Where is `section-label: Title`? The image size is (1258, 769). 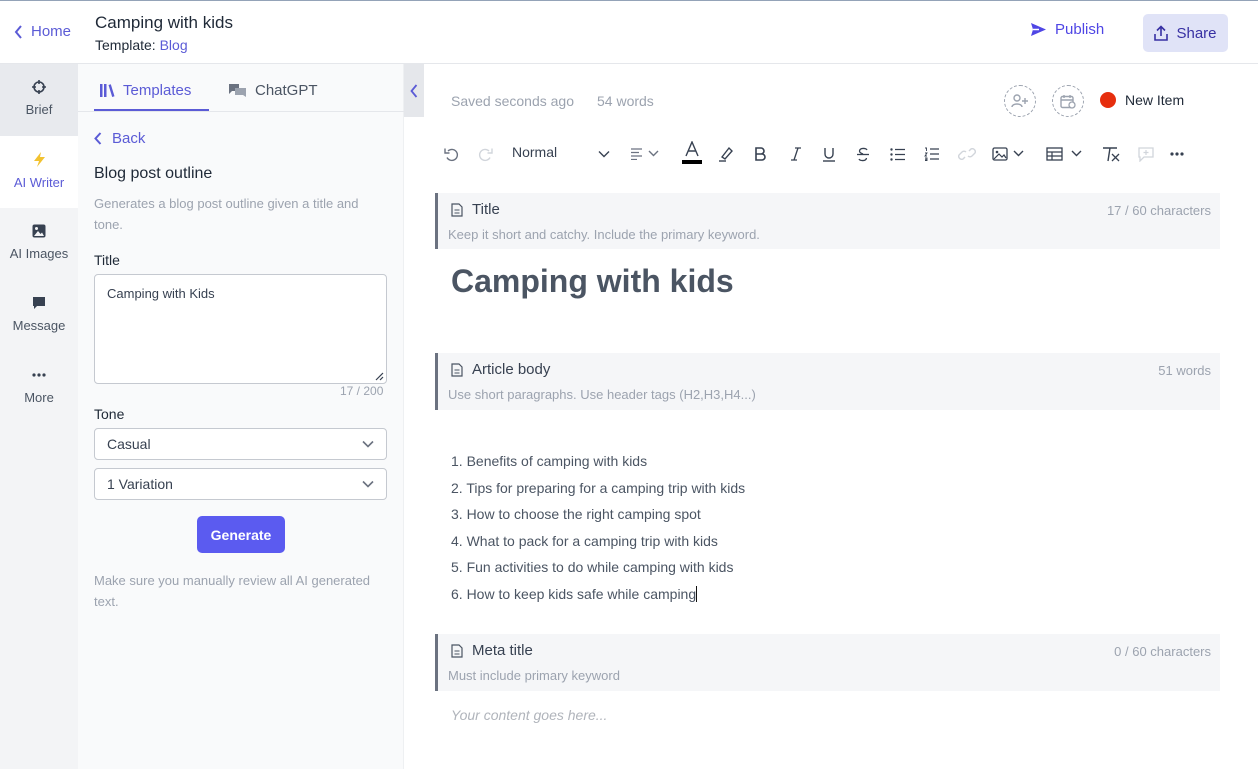
section-label: Title is located at coordinates (486, 209).